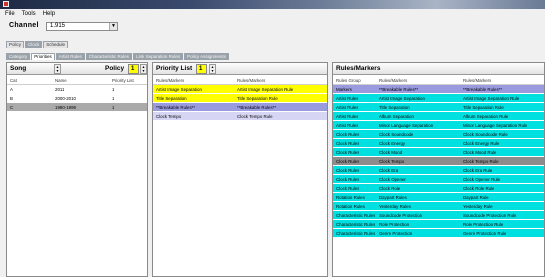  I want to click on policy-spinner: ▲ ▼, so click(143, 69).